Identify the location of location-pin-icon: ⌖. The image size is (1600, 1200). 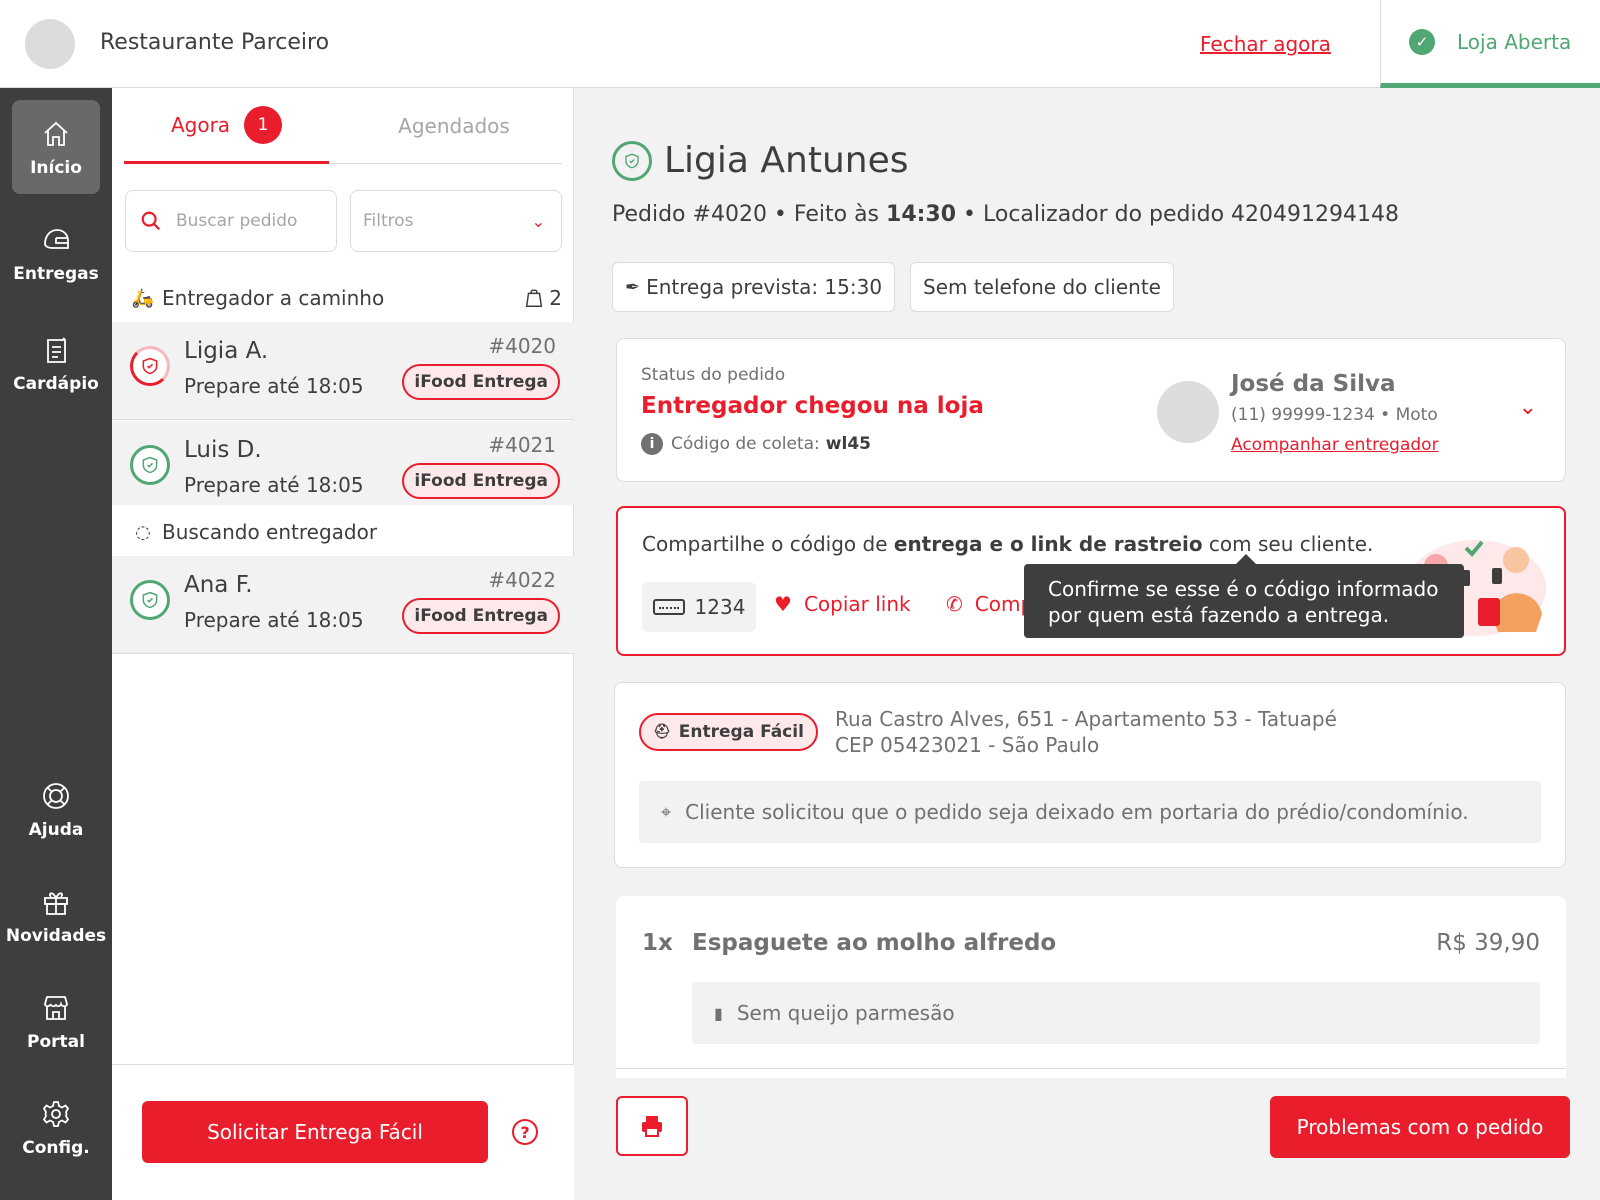
(666, 812).